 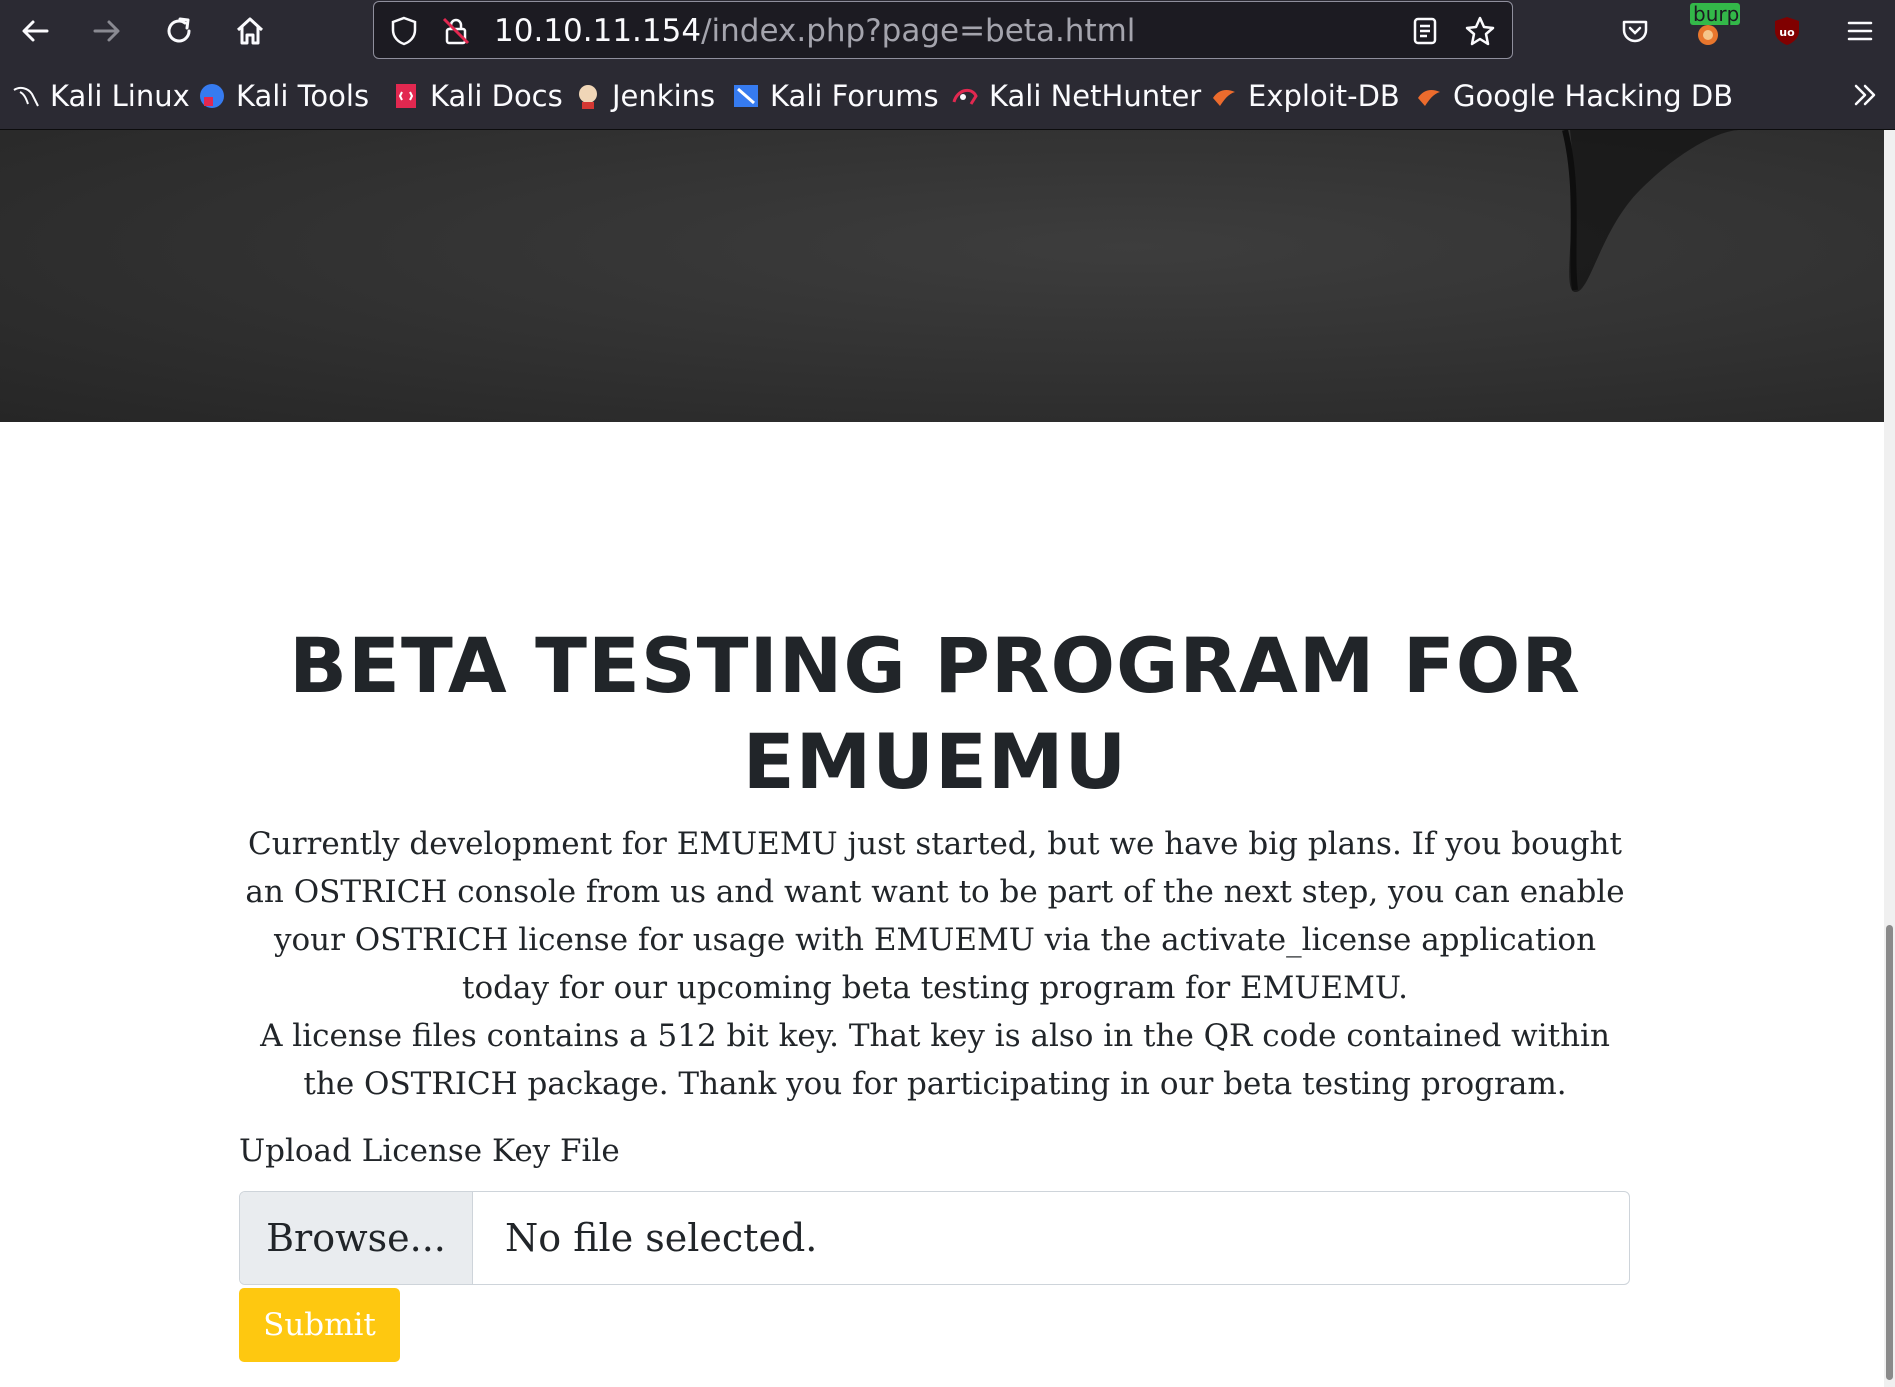 I want to click on back-button, so click(x=35, y=31).